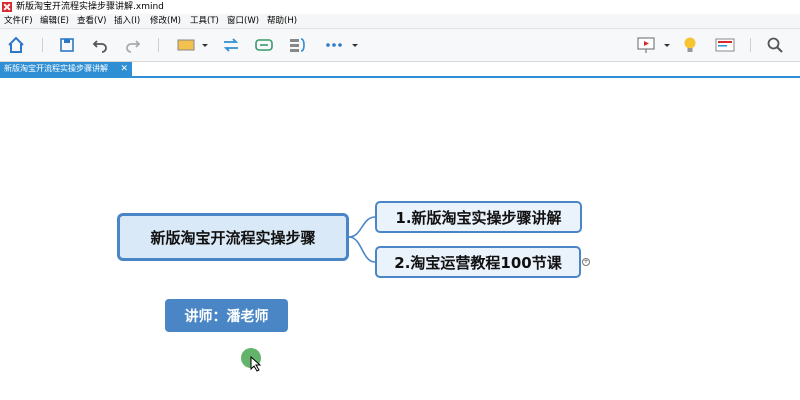 The width and height of the screenshot is (800, 400). What do you see at coordinates (478, 262) in the screenshot?
I see `main-topic-2: 2.淘宝运营教程100节课` at bounding box center [478, 262].